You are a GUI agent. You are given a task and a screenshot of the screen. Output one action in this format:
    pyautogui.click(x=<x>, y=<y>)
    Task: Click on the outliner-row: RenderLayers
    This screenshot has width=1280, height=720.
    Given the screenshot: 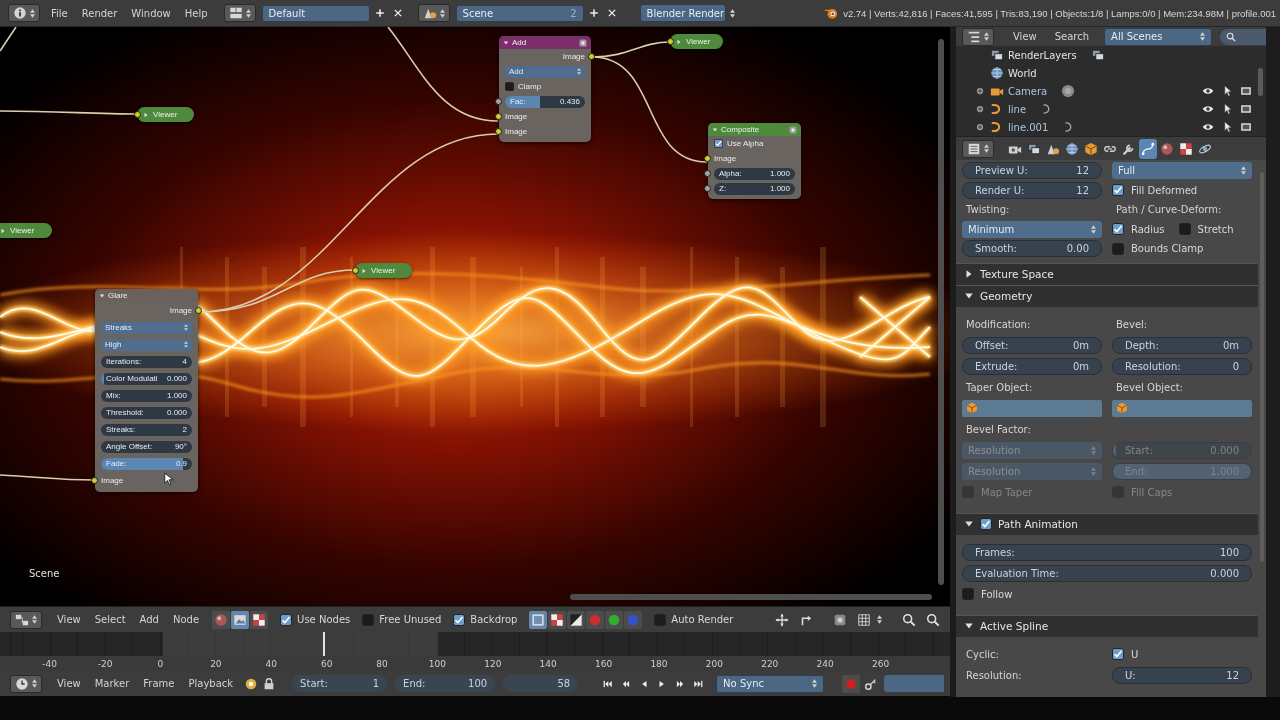 What is the action you would take?
    pyautogui.click(x=1111, y=55)
    